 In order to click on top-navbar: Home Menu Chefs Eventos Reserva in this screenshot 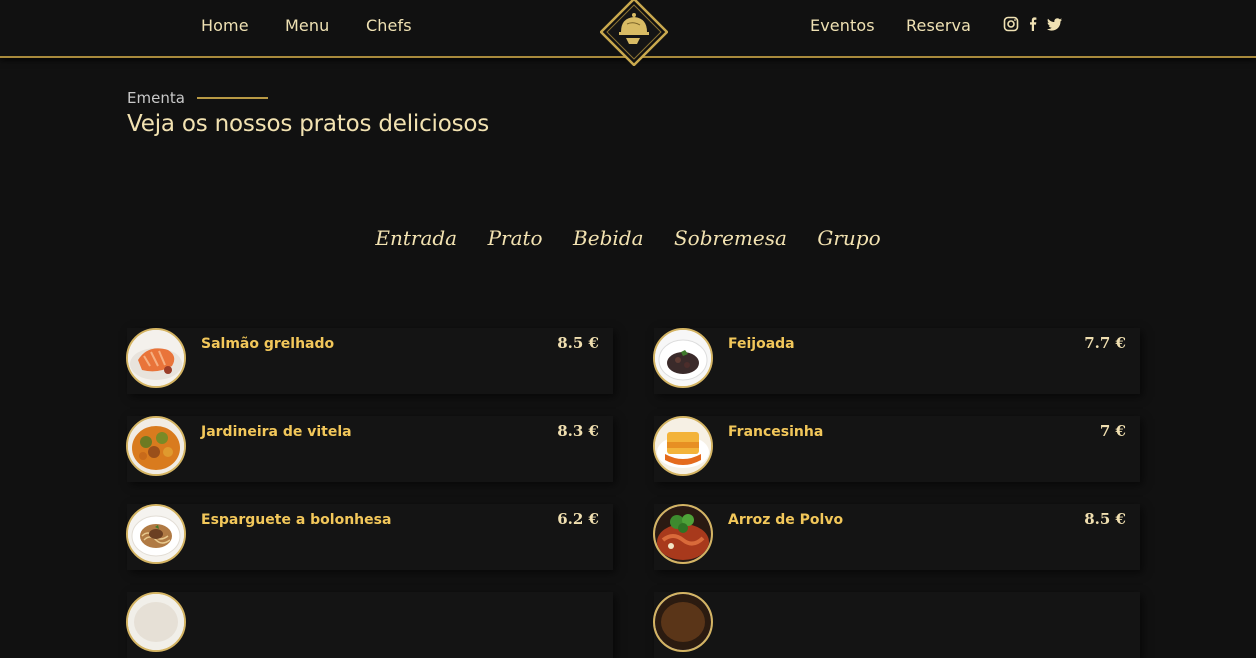, I will do `click(628, 33)`.